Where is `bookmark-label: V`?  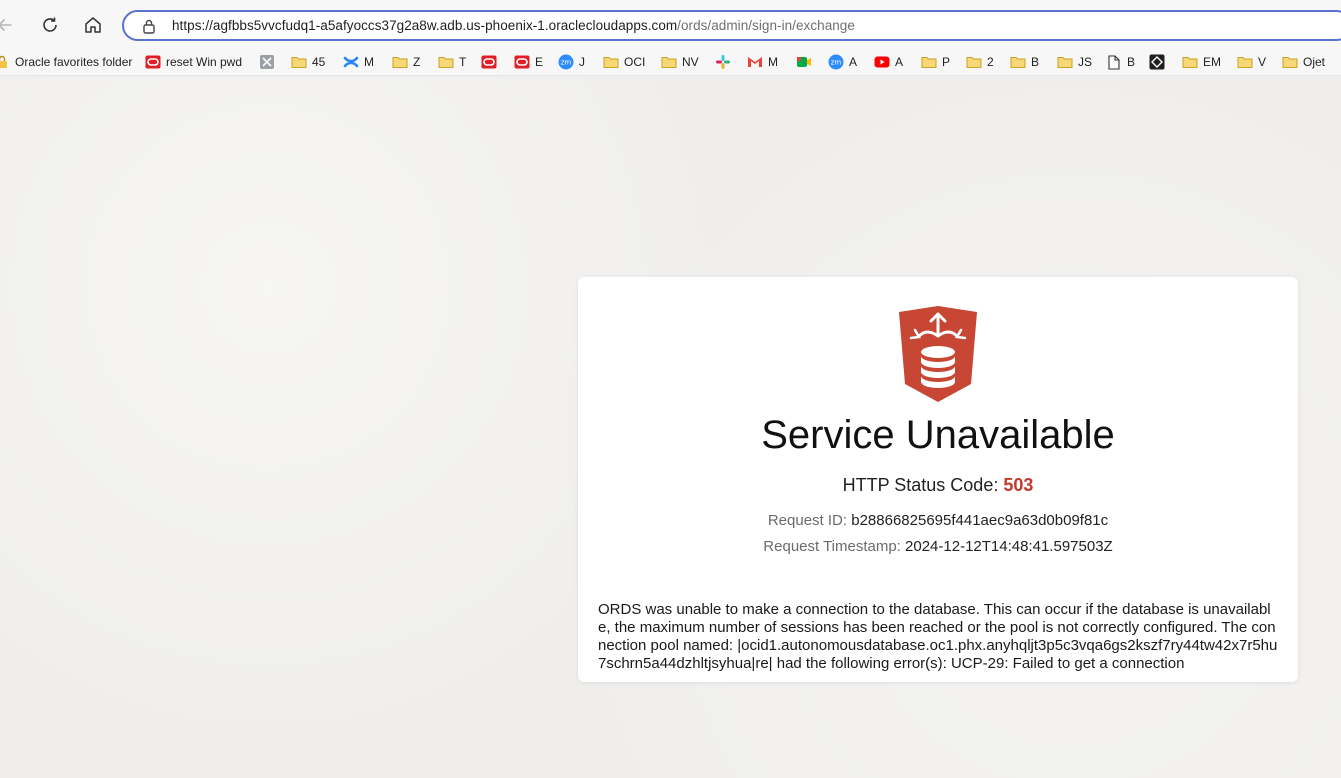 bookmark-label: V is located at coordinates (1262, 62).